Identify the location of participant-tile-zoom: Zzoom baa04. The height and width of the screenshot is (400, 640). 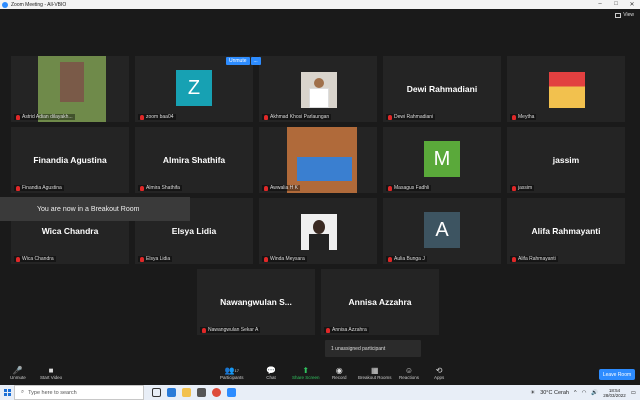
(194, 89).